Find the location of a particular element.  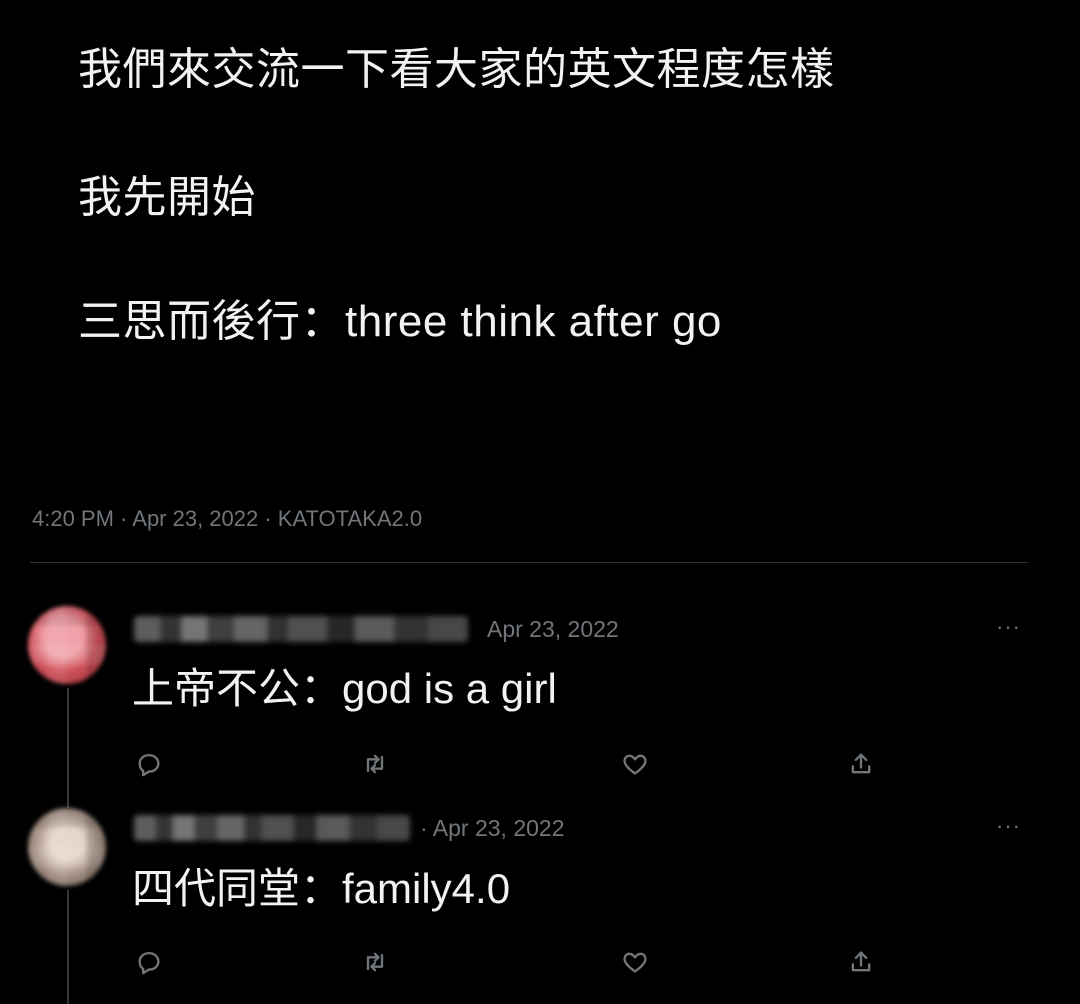

divider is located at coordinates (529, 562).